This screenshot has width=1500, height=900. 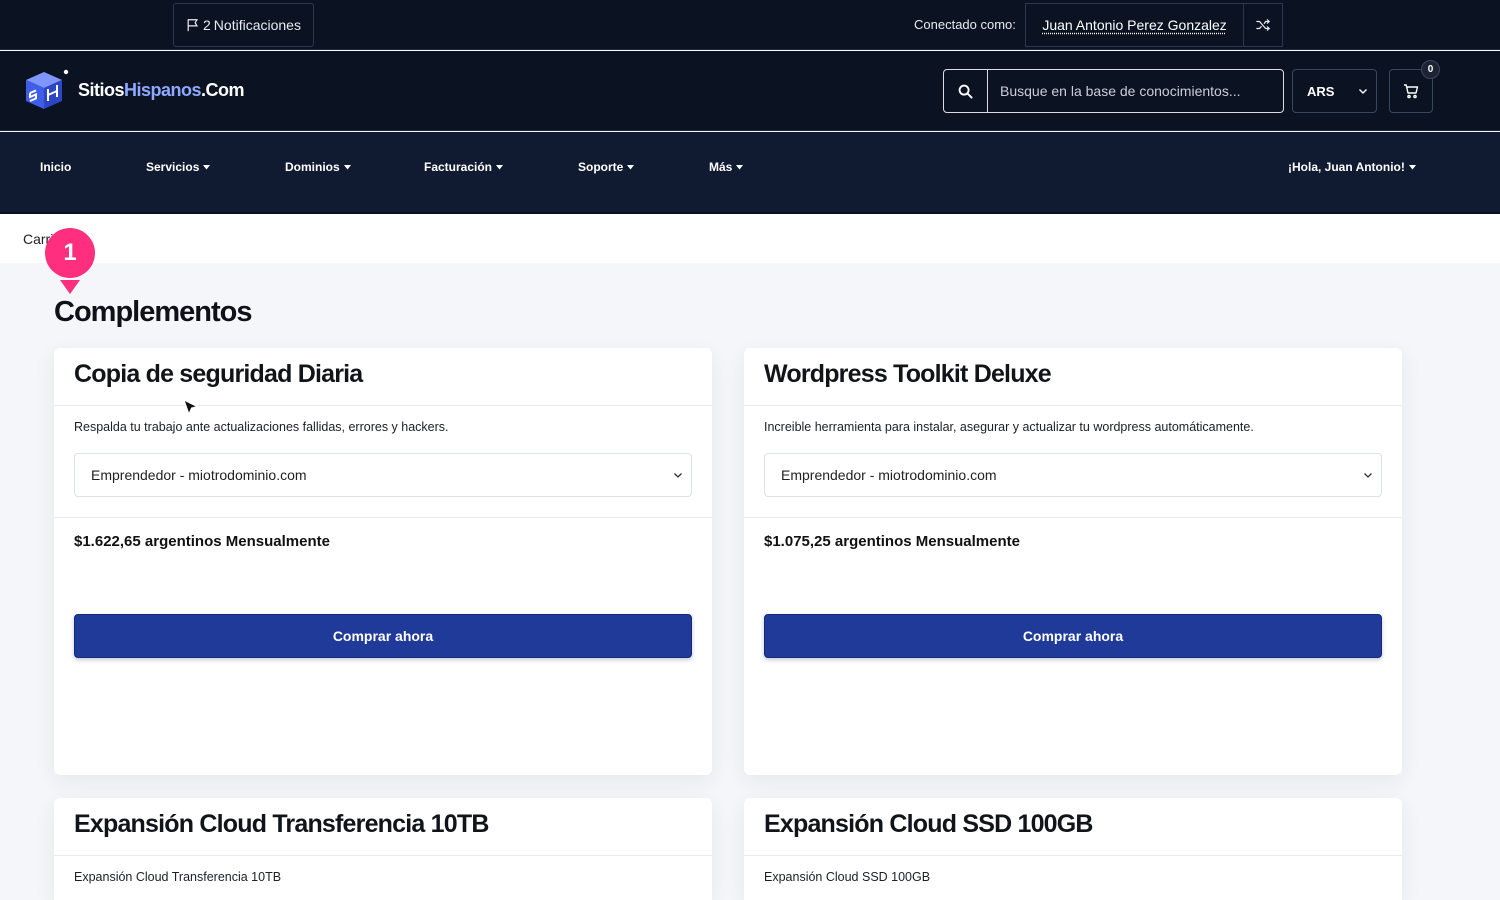 I want to click on knowledgebase-search, so click(x=1113, y=91).